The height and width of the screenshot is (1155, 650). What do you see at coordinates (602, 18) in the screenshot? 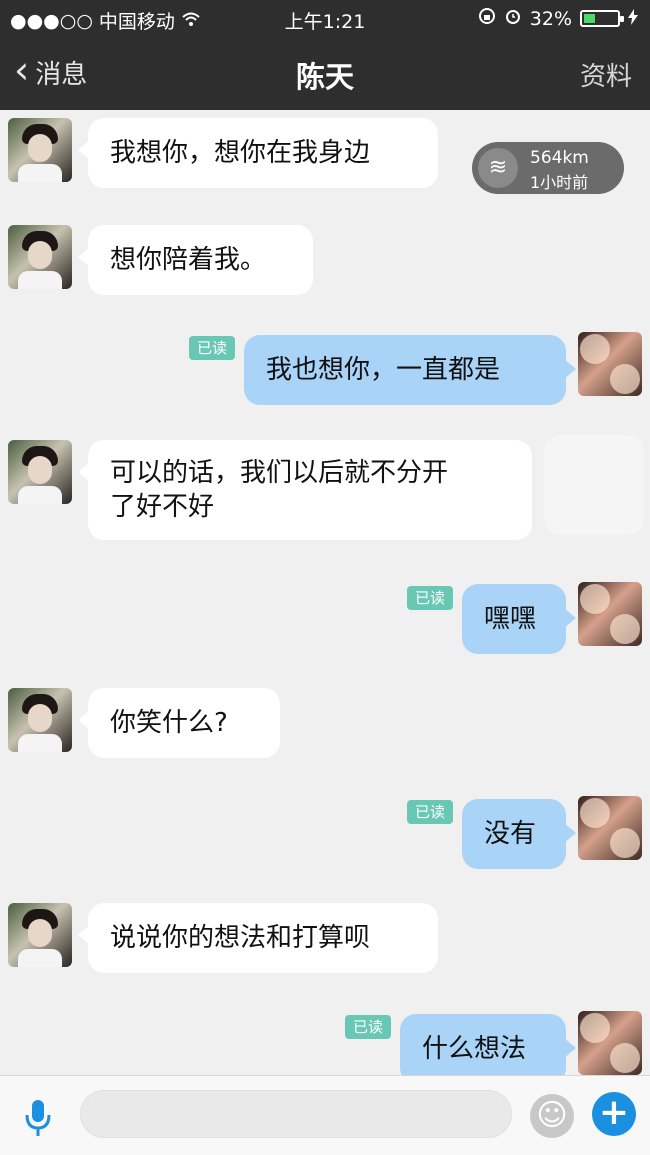
I see `battery-icon` at bounding box center [602, 18].